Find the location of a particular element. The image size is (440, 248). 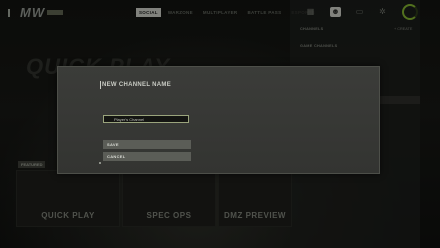

channel-name-input: Player's Channel is located at coordinates (146, 119).